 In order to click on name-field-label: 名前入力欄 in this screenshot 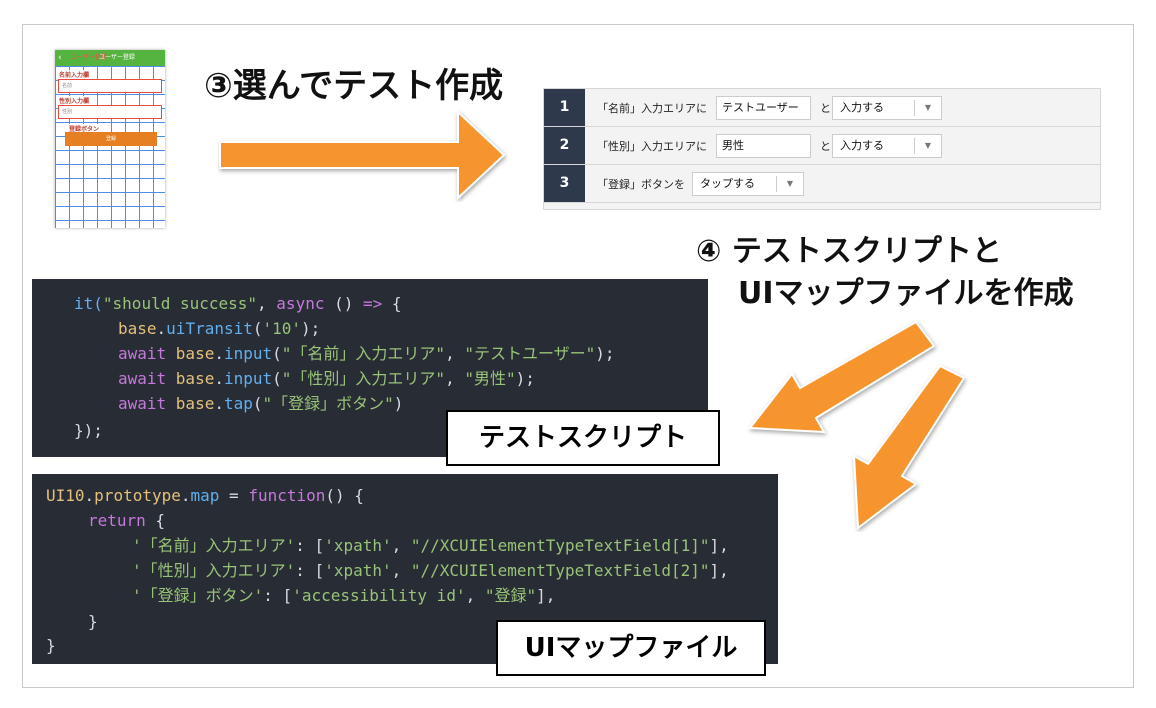, I will do `click(74, 74)`.